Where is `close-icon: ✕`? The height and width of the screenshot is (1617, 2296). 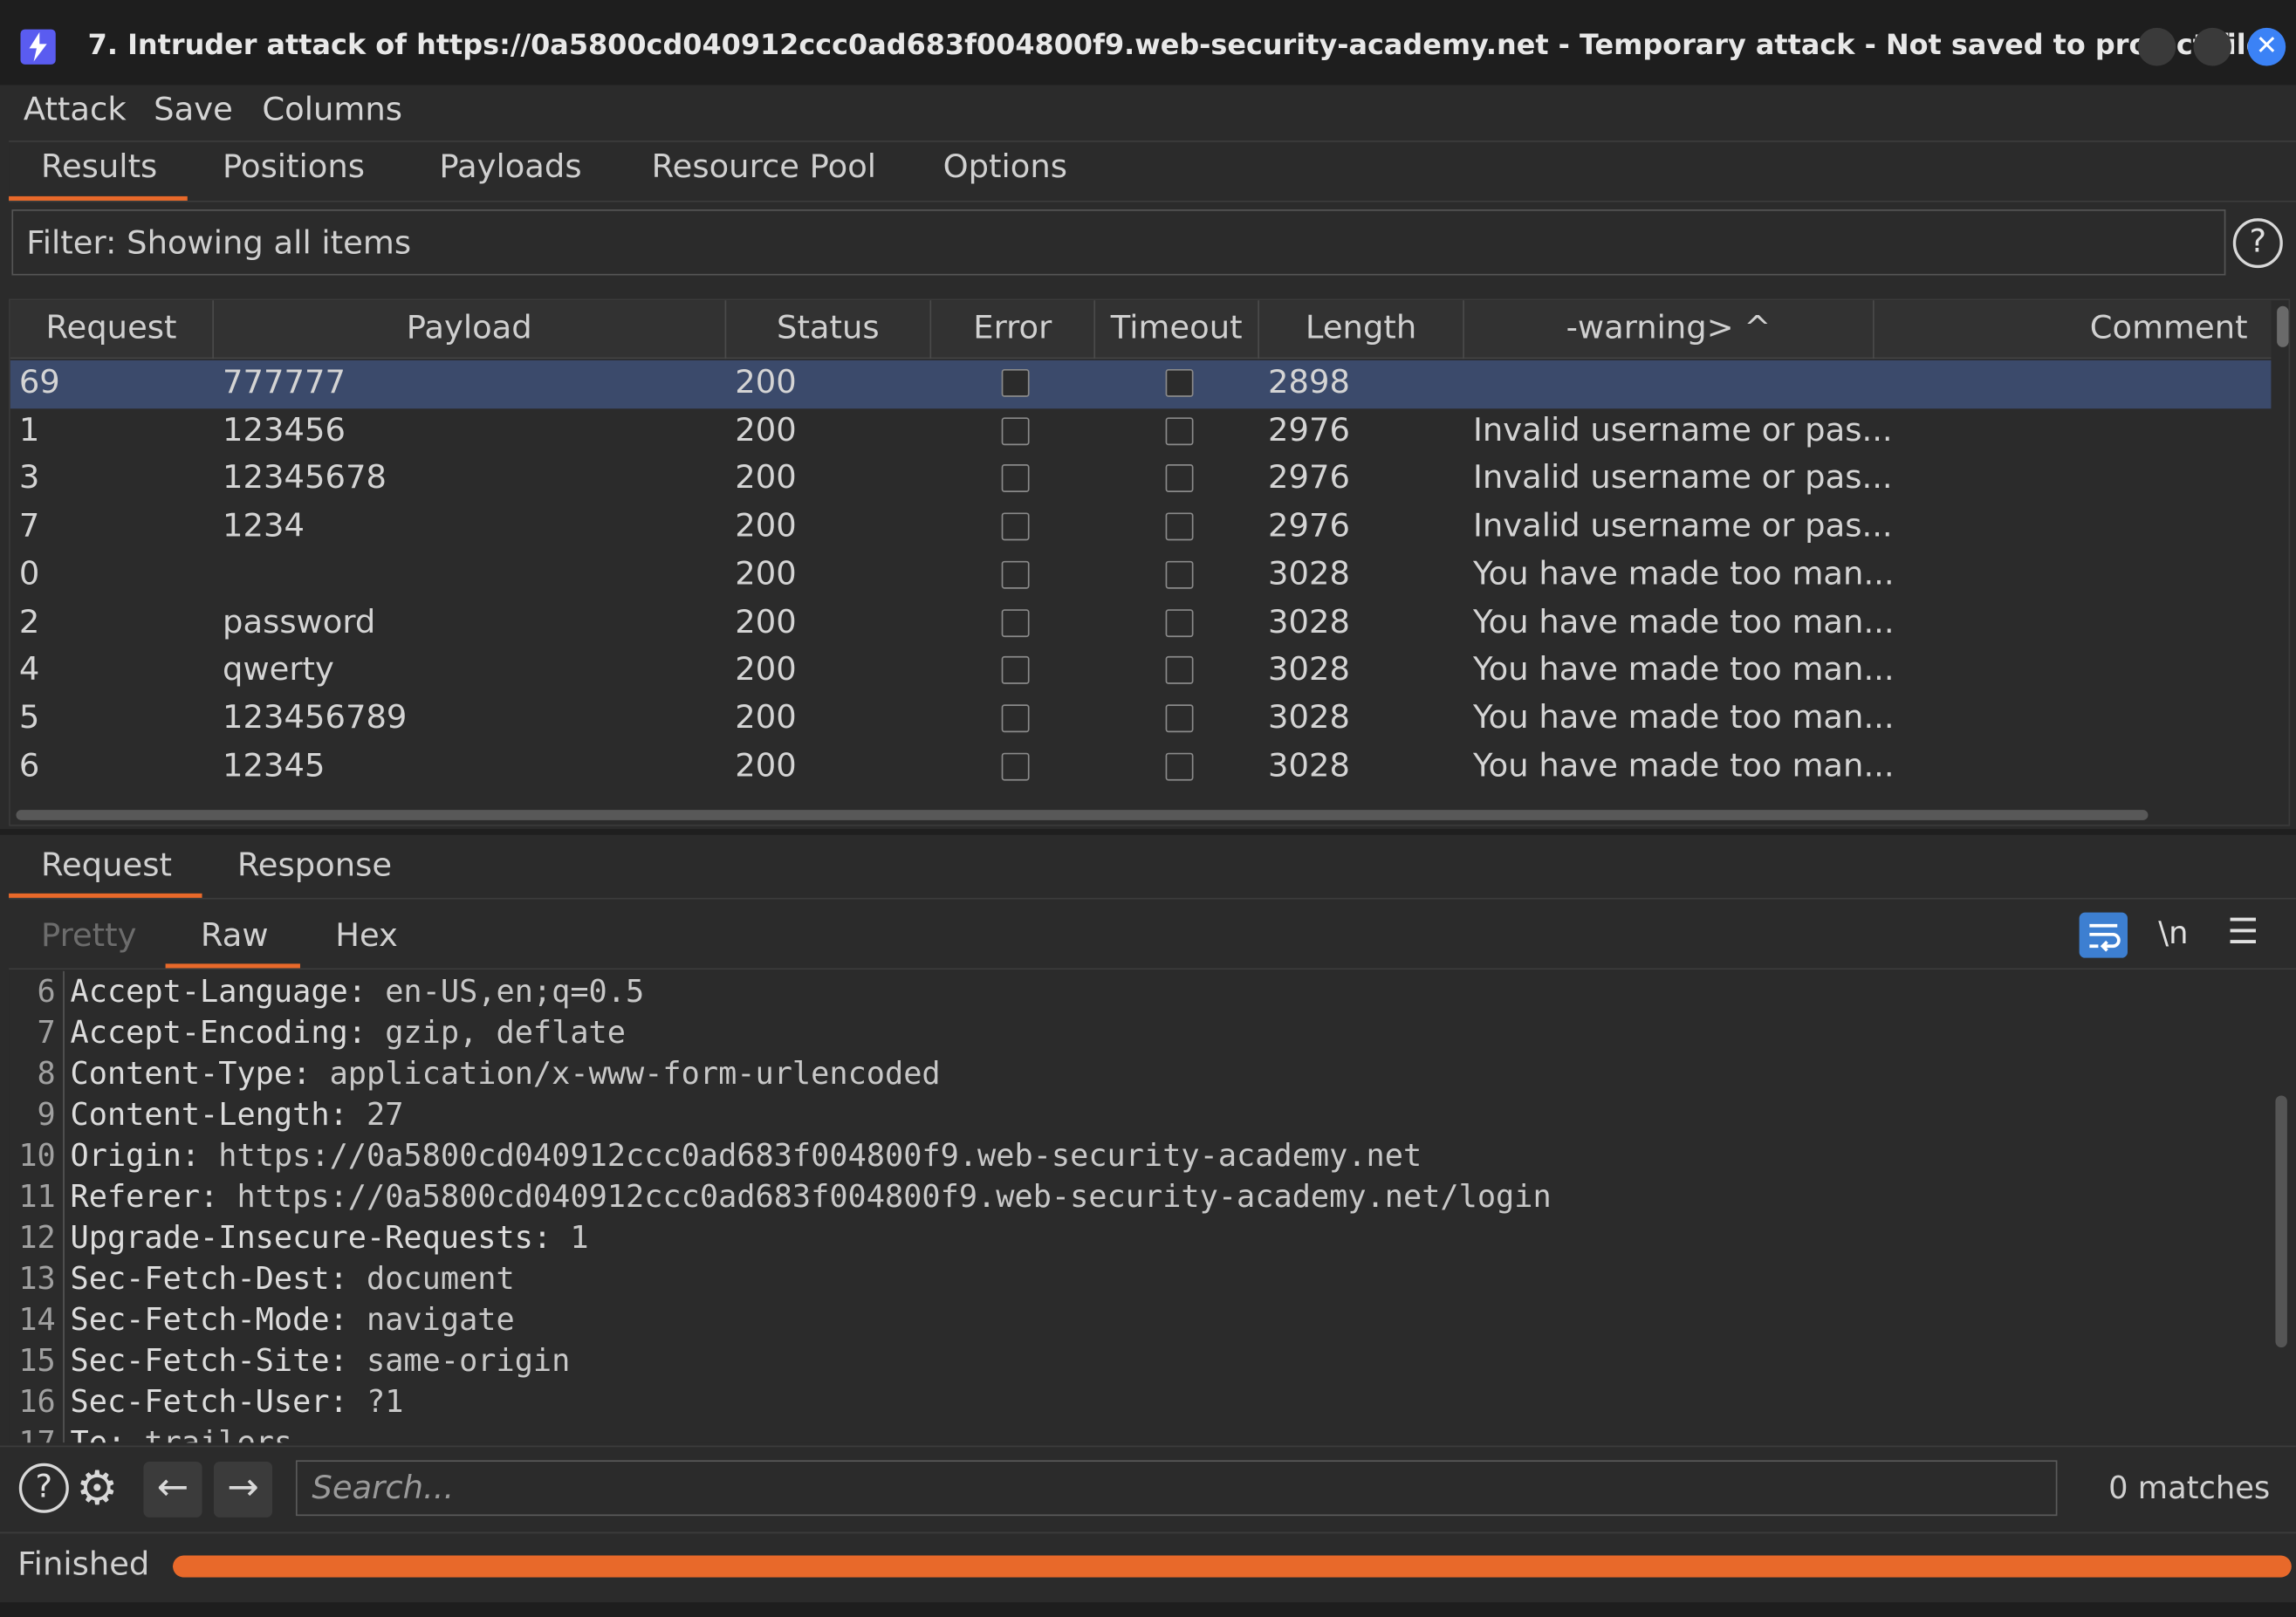
close-icon: ✕ is located at coordinates (2267, 46).